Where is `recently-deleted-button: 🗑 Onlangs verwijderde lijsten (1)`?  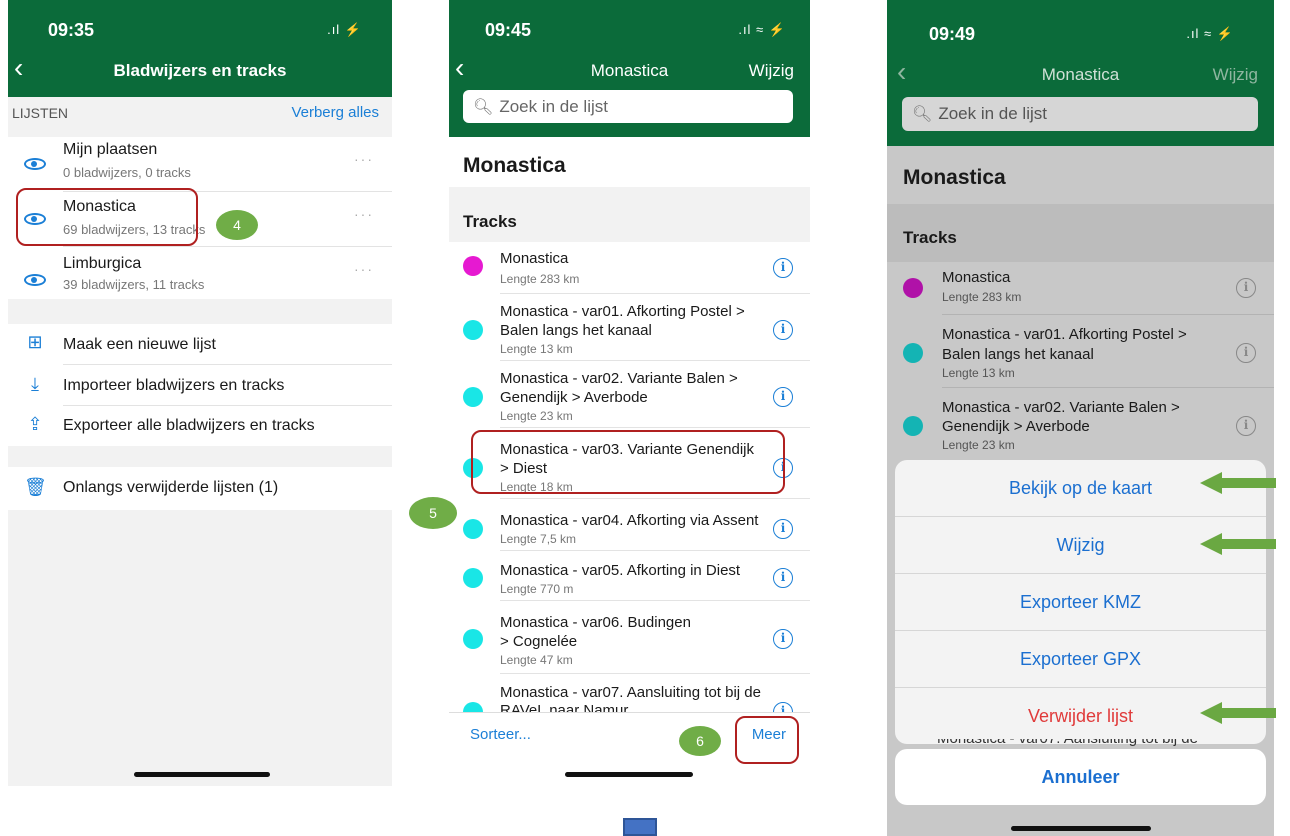
recently-deleted-button: 🗑 Onlangs verwijderde lijsten (1) is located at coordinates (200, 488).